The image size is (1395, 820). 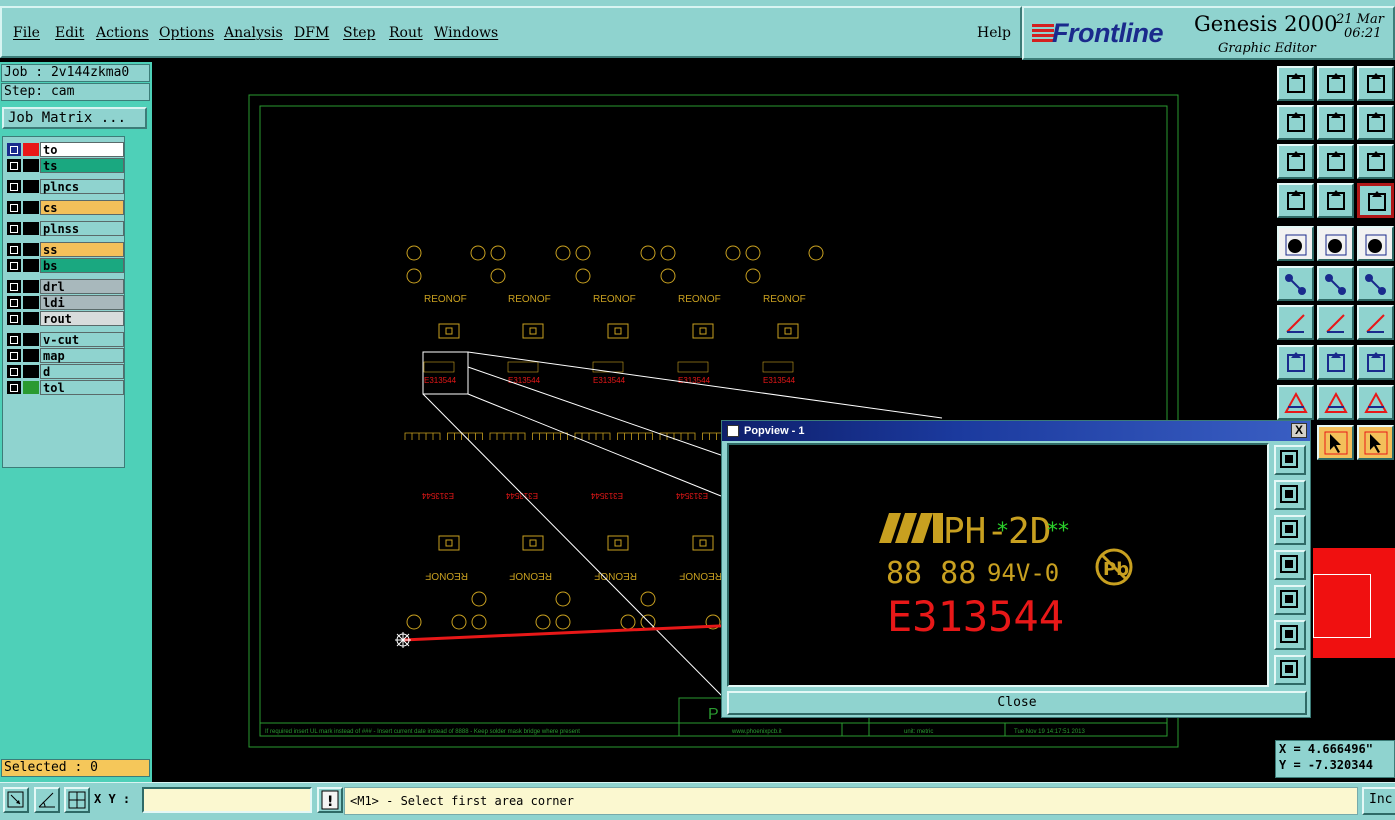 What do you see at coordinates (82, 371) in the screenshot?
I see `layer-name: d` at bounding box center [82, 371].